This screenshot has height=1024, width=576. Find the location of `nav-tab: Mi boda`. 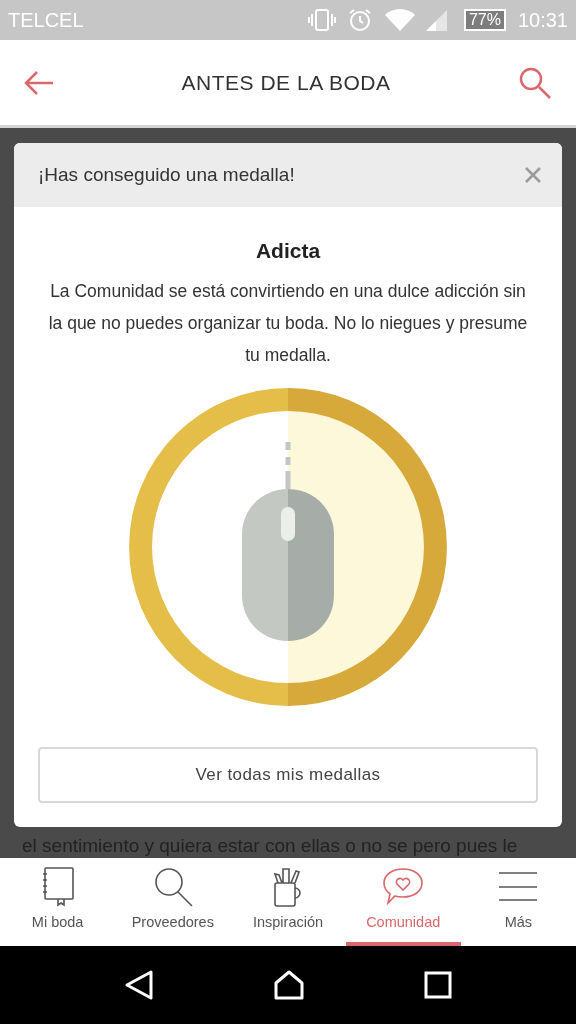

nav-tab: Mi boda is located at coordinates (58, 902).